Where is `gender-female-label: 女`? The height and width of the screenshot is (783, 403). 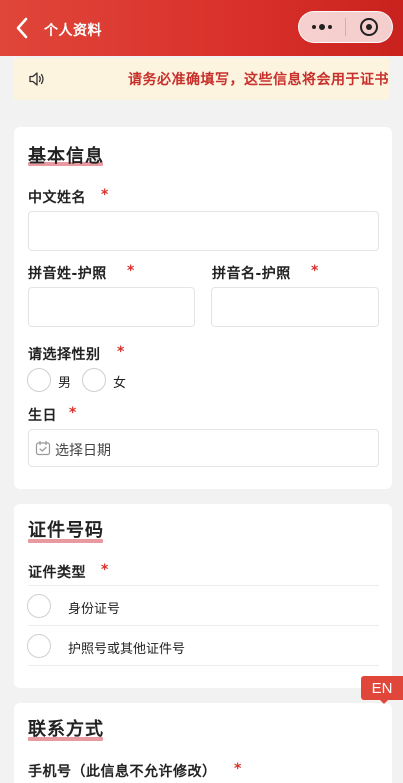
gender-female-label: 女 is located at coordinates (119, 381).